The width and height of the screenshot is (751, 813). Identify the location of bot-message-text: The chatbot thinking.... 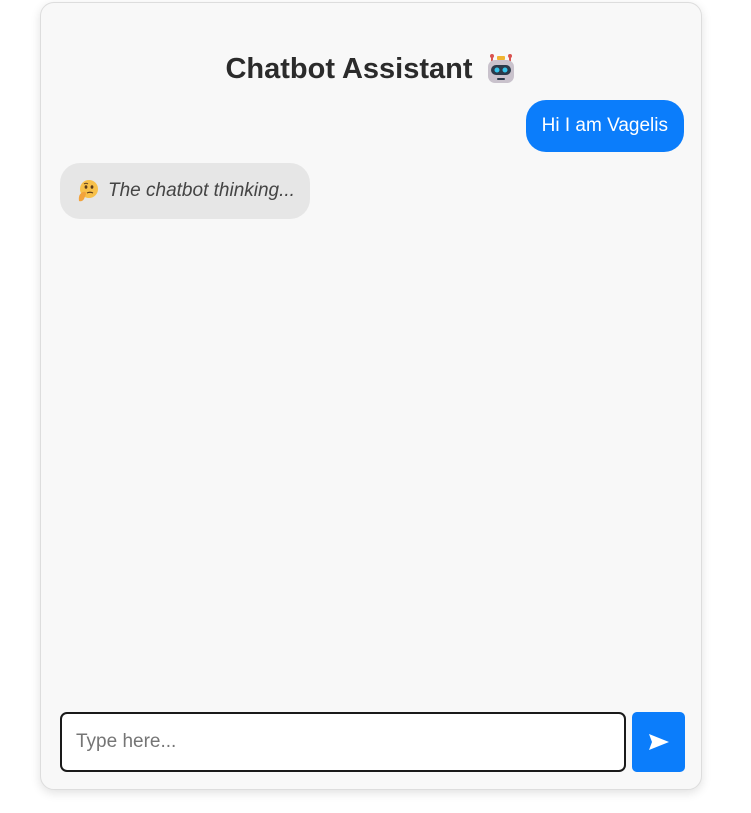
(201, 190).